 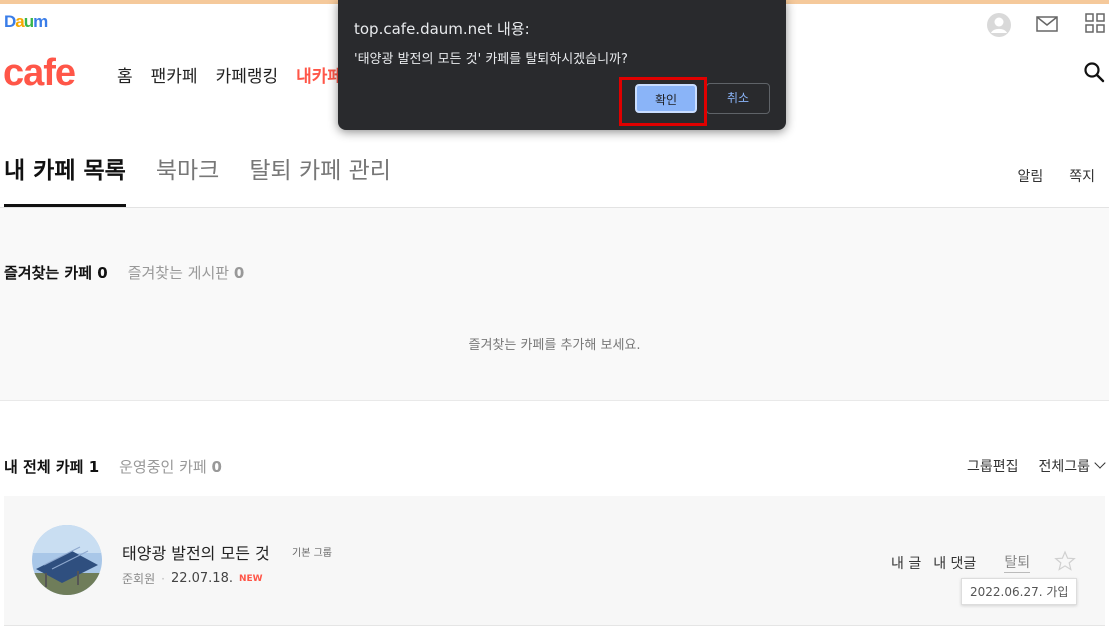 I want to click on all-cafes-label: 내 전체 카페, so click(x=44, y=467).